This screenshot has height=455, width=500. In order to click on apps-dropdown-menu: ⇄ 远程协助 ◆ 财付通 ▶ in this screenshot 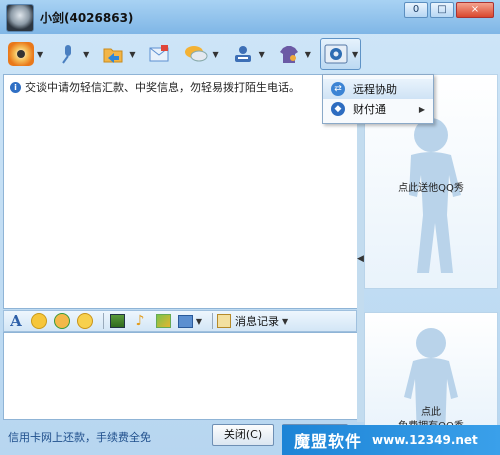, I will do `click(378, 99)`.